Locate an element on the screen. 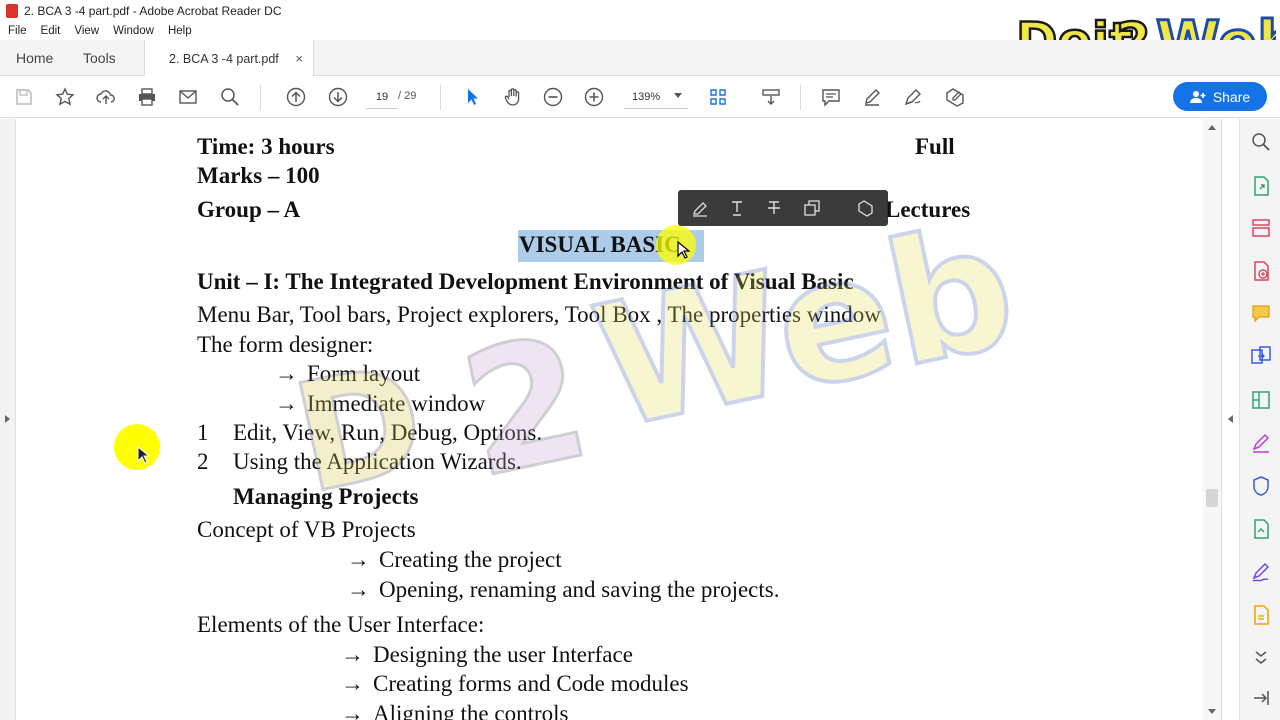  doc-full: Full is located at coordinates (935, 146).